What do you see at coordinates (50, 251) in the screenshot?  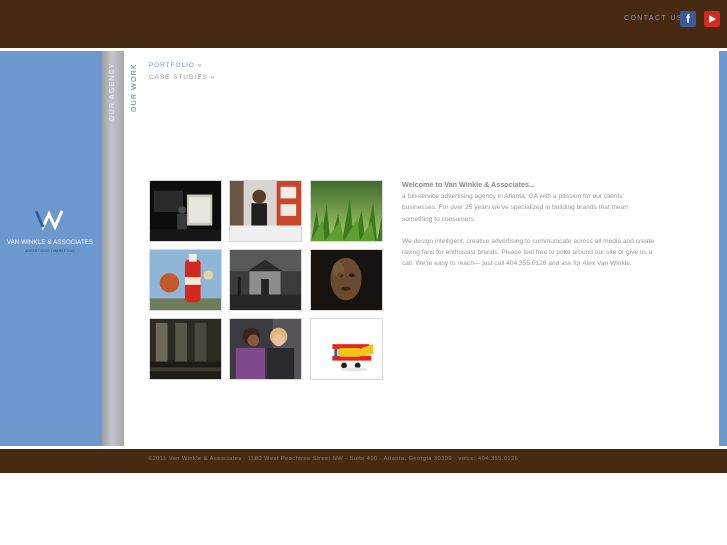 I see `brand-tagline: ADVERTISING | MARKETING` at bounding box center [50, 251].